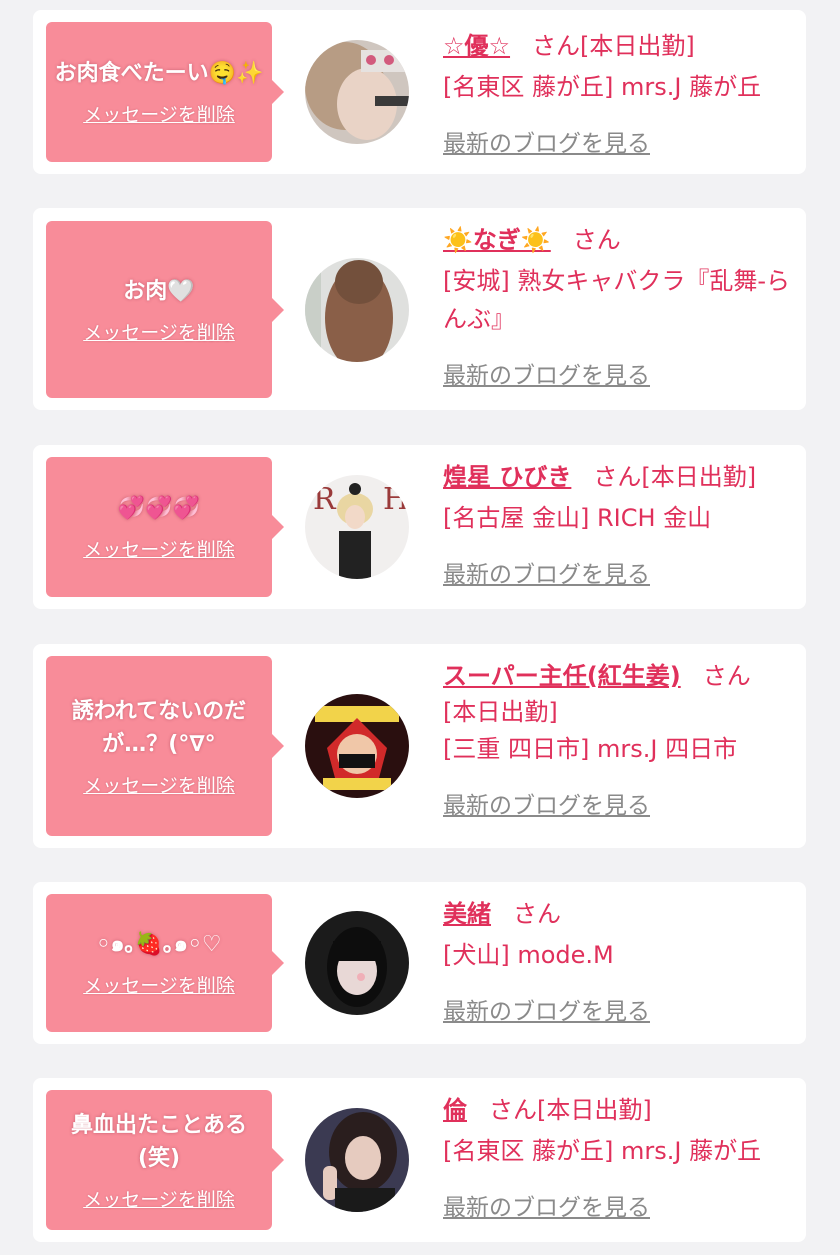 This screenshot has width=840, height=1255. What do you see at coordinates (165, 527) in the screenshot?
I see `message-bubble: 💞💞💞 メッセージを削除` at bounding box center [165, 527].